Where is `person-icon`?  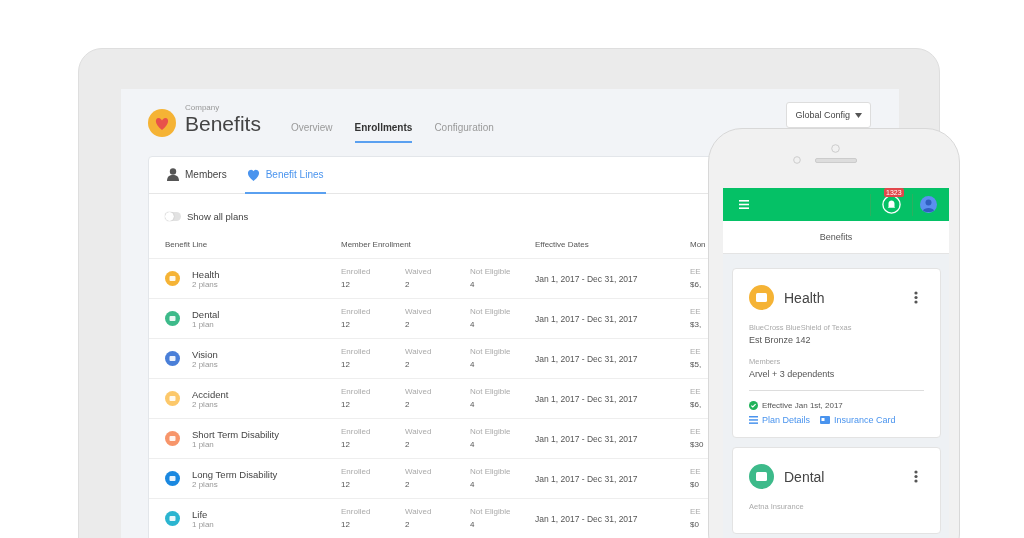
person-icon is located at coordinates (173, 174).